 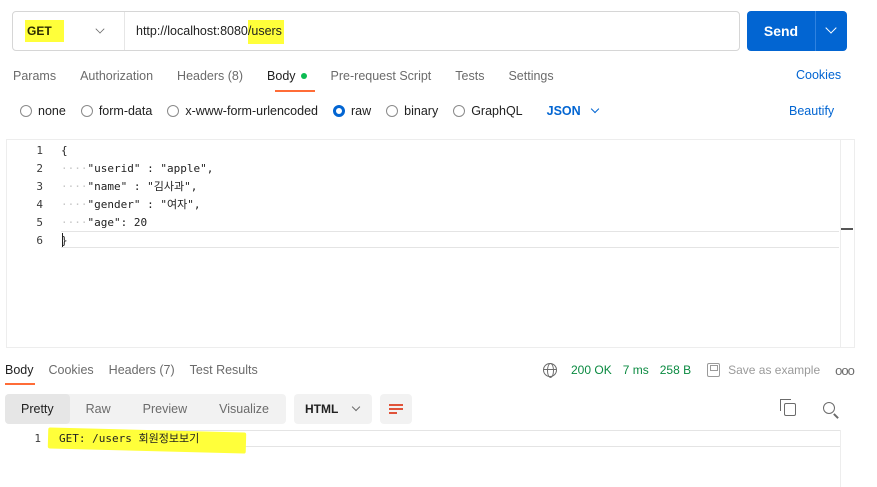 What do you see at coordinates (361, 111) in the screenshot?
I see `radio-label: raw` at bounding box center [361, 111].